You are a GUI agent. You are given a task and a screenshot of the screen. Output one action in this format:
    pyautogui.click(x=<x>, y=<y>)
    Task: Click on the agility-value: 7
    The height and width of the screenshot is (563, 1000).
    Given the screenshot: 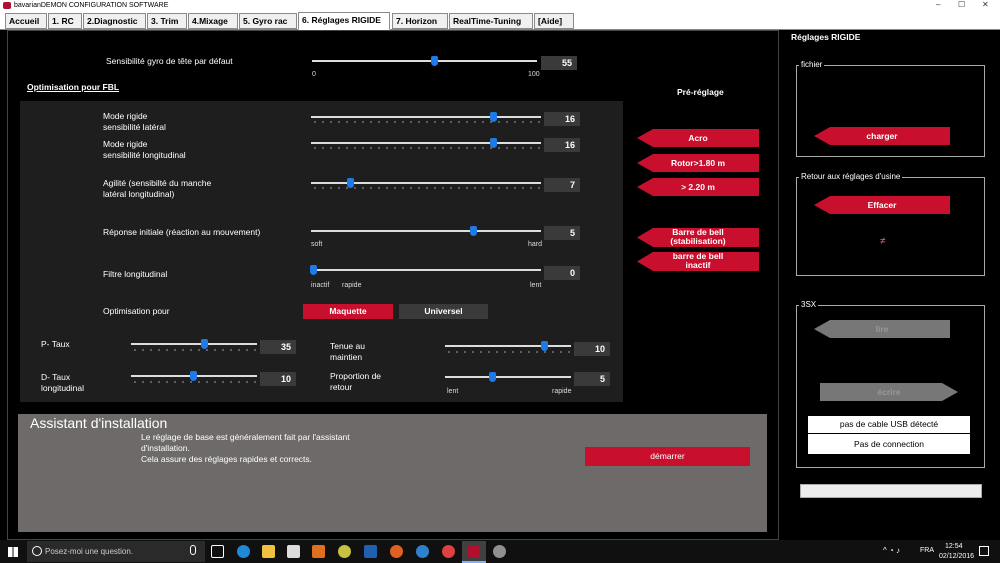 What is the action you would take?
    pyautogui.click(x=562, y=185)
    